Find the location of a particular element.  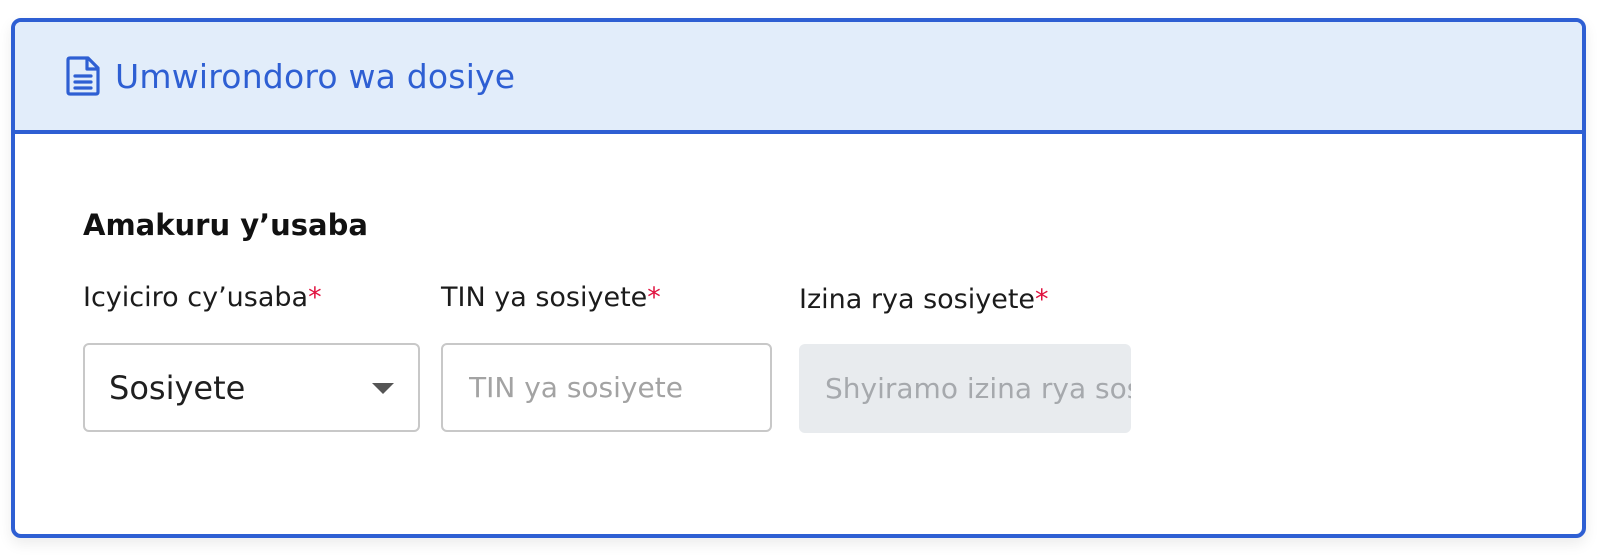

card-title: Umwirondoro wa dosiye is located at coordinates (315, 76).